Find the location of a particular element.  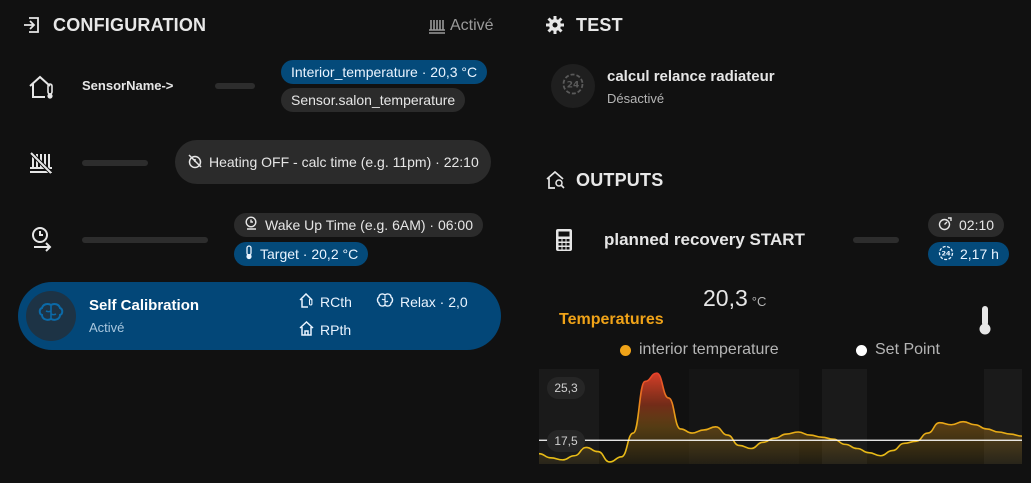

home-thermometer-icon is located at coordinates (42, 87).